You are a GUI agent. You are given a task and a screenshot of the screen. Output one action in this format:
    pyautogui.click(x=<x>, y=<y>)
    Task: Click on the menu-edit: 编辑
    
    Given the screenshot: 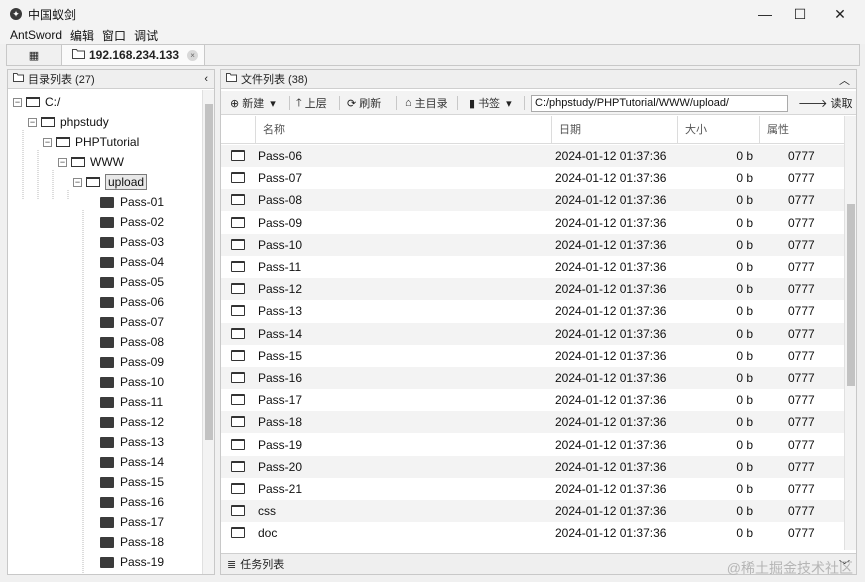 What is the action you would take?
    pyautogui.click(x=82, y=35)
    